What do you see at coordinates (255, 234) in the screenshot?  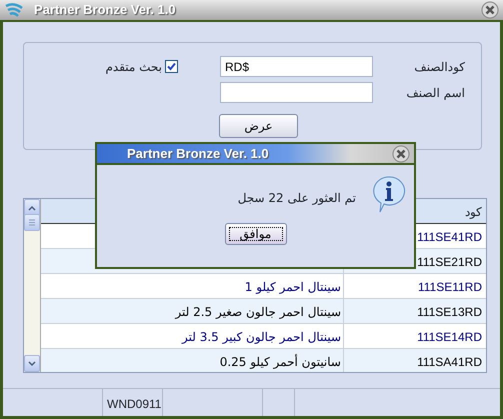 I see `ok-button: موافق` at bounding box center [255, 234].